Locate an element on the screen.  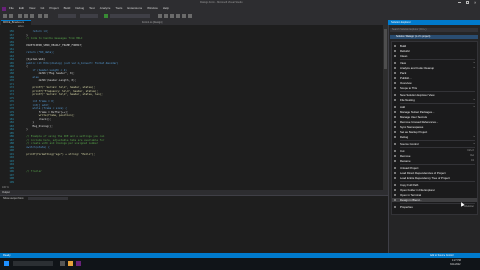
menu-item-properties: Properties Alt+Enter is located at coordinates (434, 207).